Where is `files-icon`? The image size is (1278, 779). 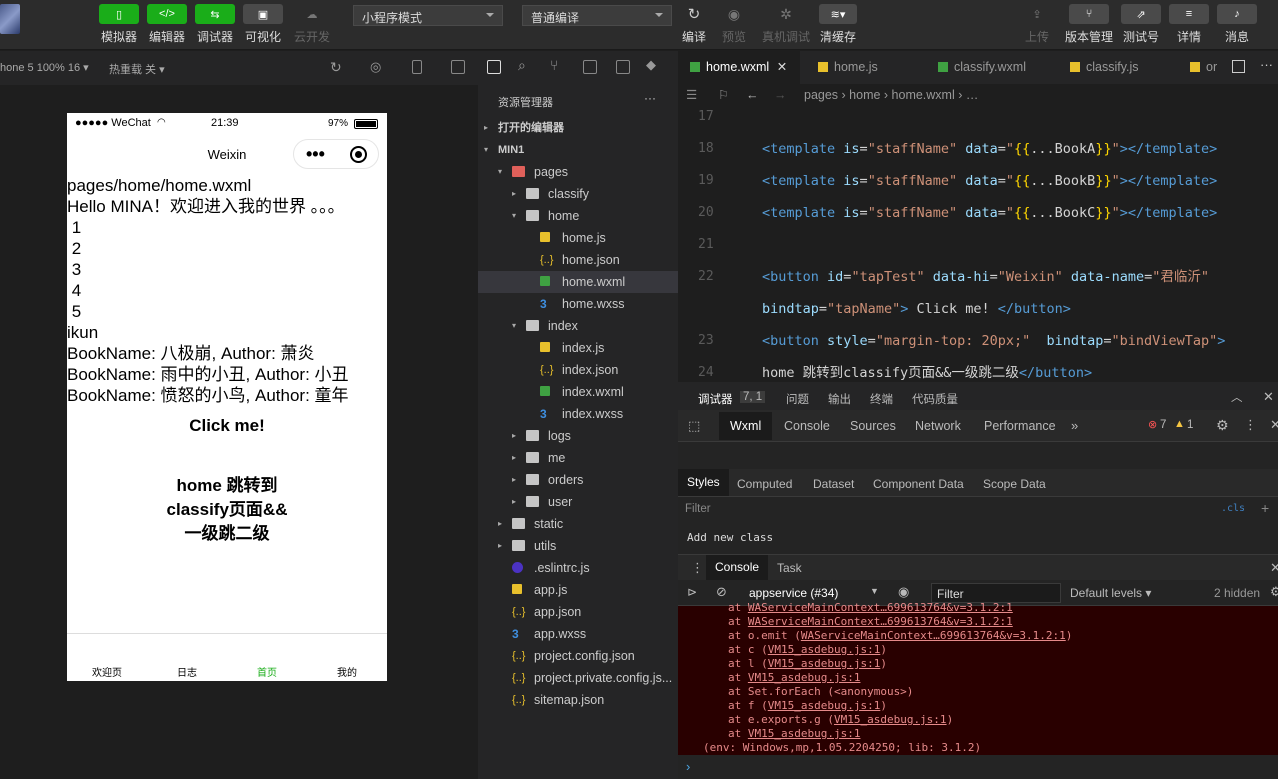 files-icon is located at coordinates (494, 67).